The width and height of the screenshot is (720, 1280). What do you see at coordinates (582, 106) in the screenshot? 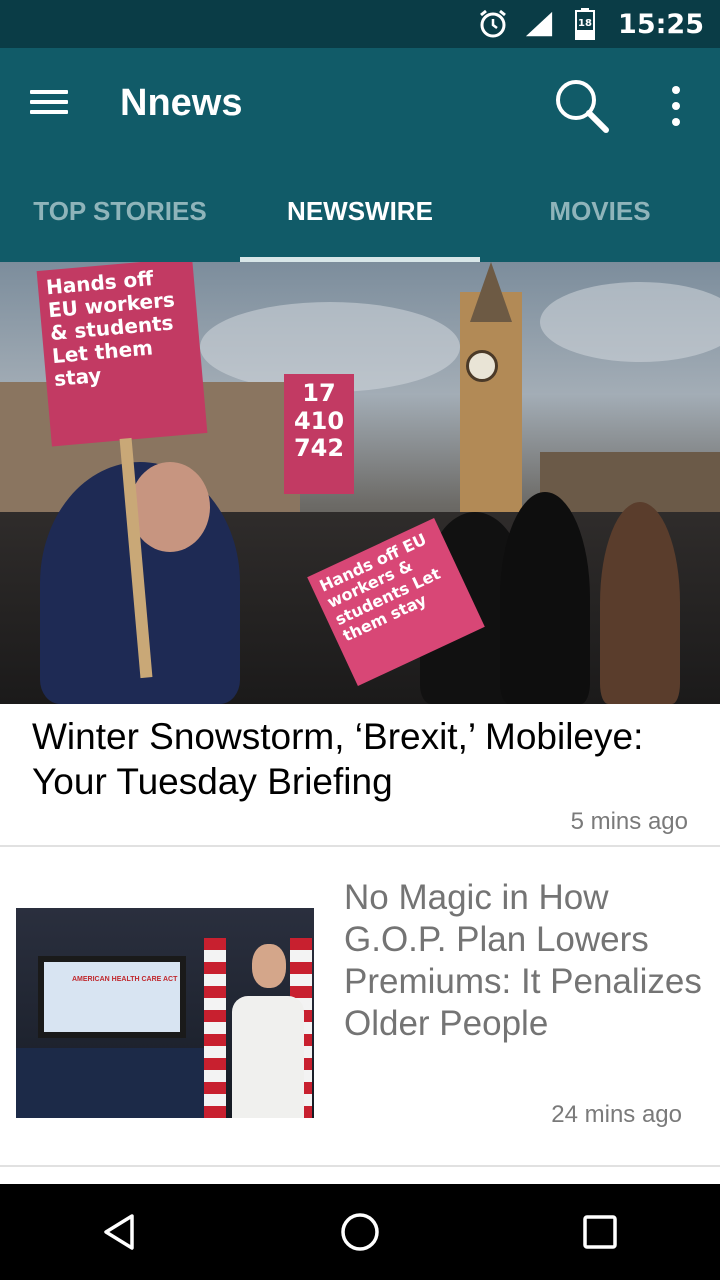
I see `search-icon` at bounding box center [582, 106].